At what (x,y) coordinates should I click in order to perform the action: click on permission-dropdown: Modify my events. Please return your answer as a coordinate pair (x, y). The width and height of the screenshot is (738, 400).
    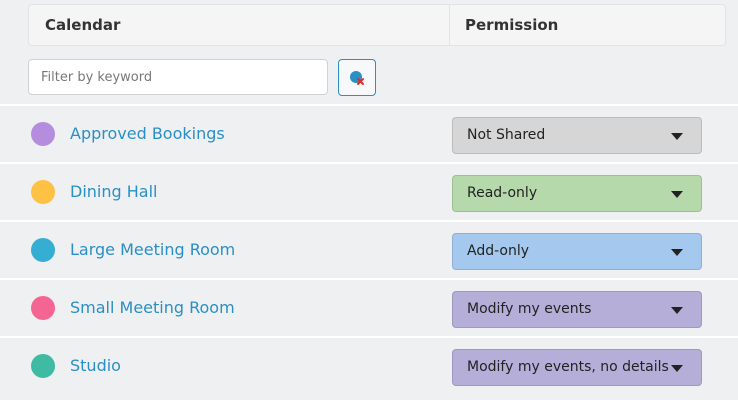
    Looking at the image, I should click on (577, 309).